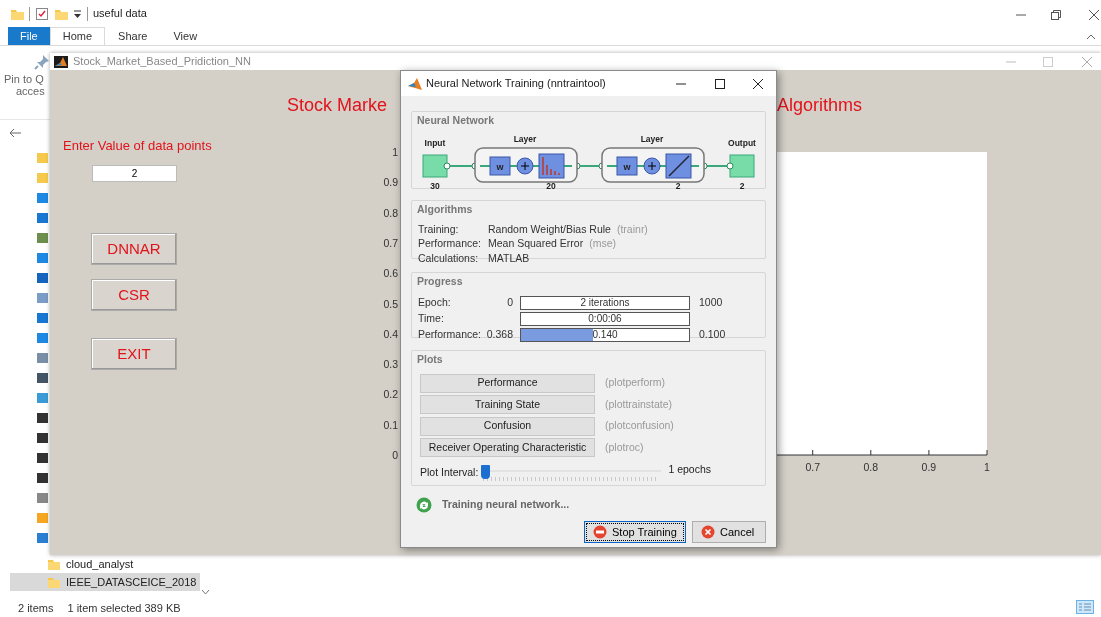  What do you see at coordinates (689, 469) in the screenshot?
I see `slider-reading: 1 epochs` at bounding box center [689, 469].